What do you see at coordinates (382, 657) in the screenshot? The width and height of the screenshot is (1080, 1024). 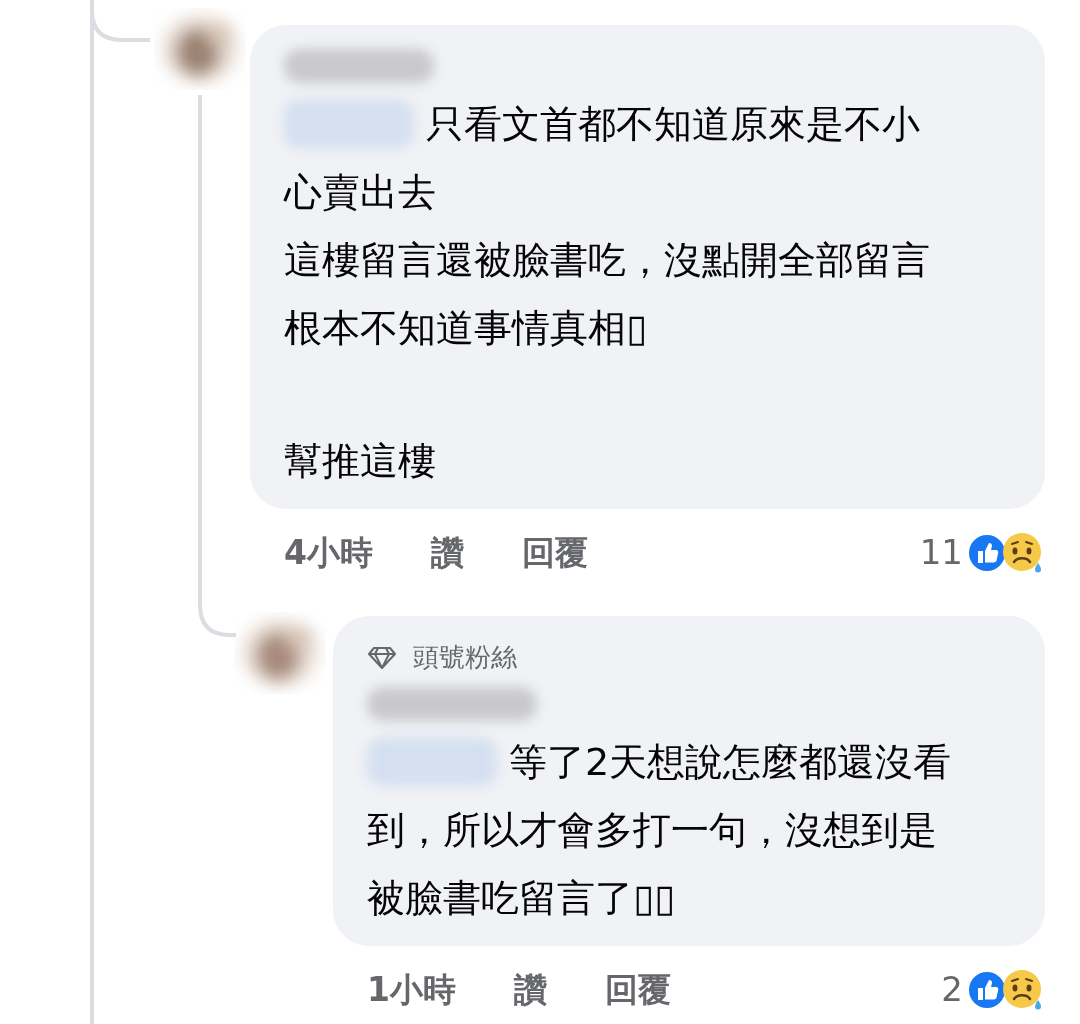 I see `diamond-icon` at bounding box center [382, 657].